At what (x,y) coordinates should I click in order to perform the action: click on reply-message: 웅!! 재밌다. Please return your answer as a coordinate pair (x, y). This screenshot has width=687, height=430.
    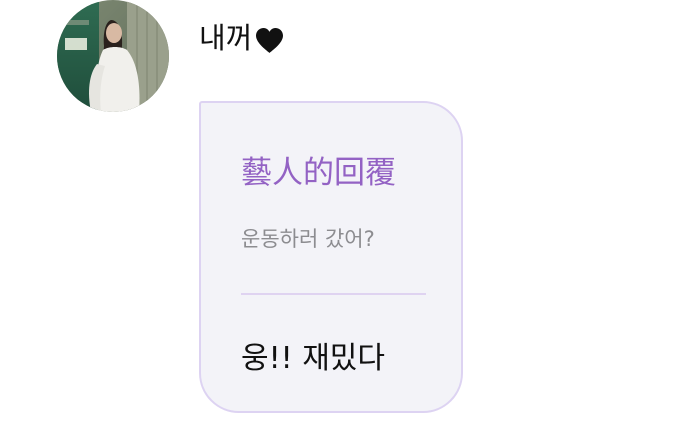
    Looking at the image, I should click on (313, 358).